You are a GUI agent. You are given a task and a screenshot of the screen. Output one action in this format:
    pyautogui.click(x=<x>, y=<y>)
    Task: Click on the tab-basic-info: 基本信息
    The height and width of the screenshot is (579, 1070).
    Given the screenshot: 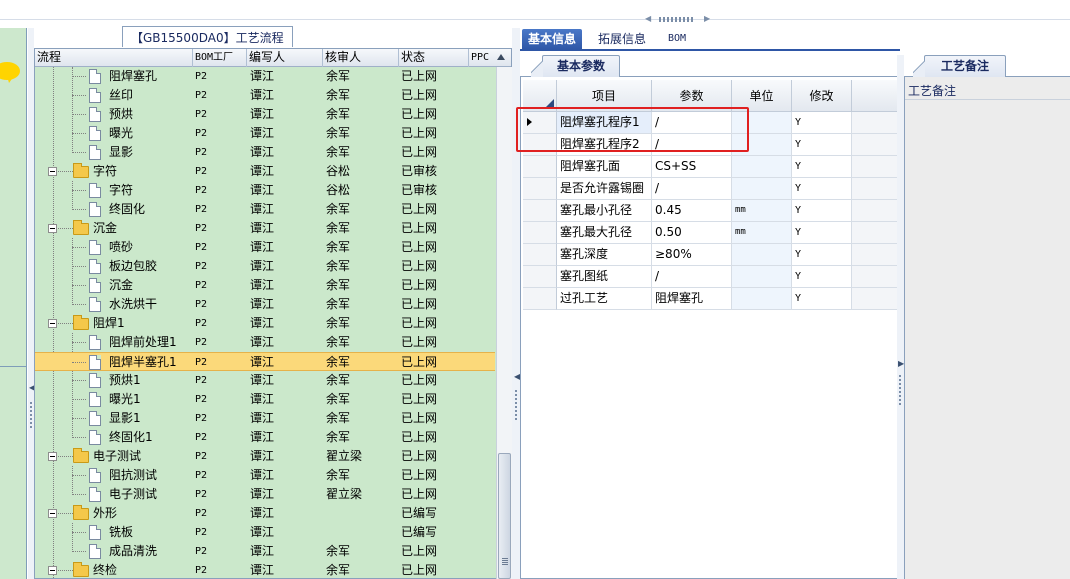 What is the action you would take?
    pyautogui.click(x=552, y=39)
    